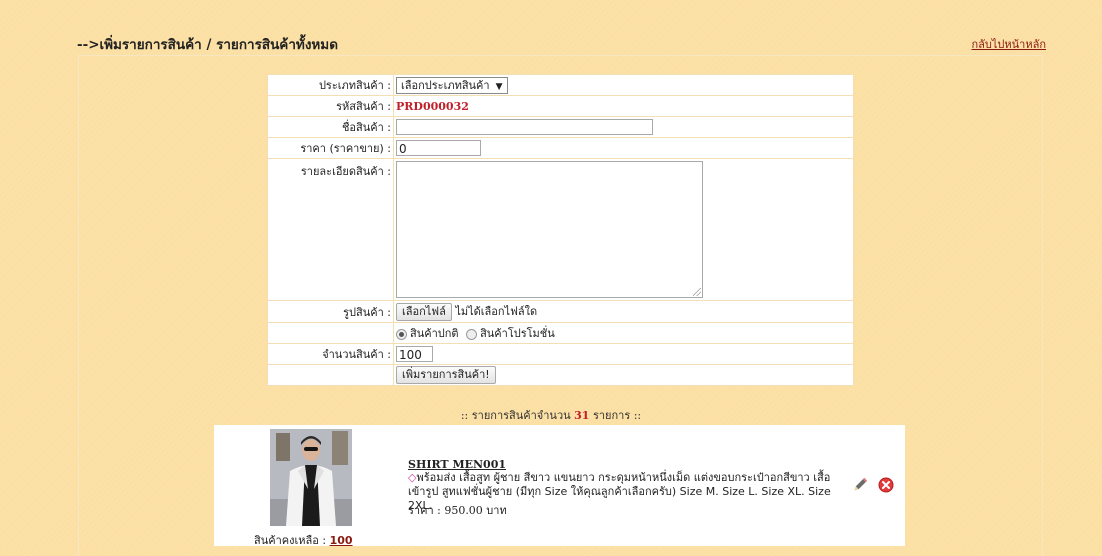  What do you see at coordinates (401, 334) in the screenshot?
I see `radio-normal` at bounding box center [401, 334].